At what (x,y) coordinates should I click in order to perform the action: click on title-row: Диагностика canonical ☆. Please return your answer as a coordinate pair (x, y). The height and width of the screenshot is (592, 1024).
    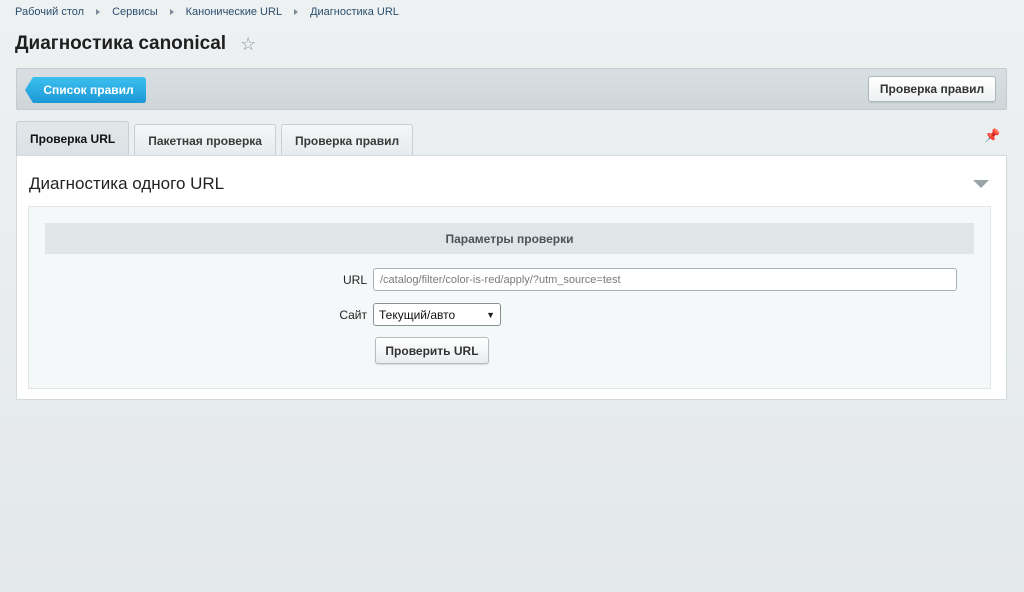
    Looking at the image, I should click on (135, 44).